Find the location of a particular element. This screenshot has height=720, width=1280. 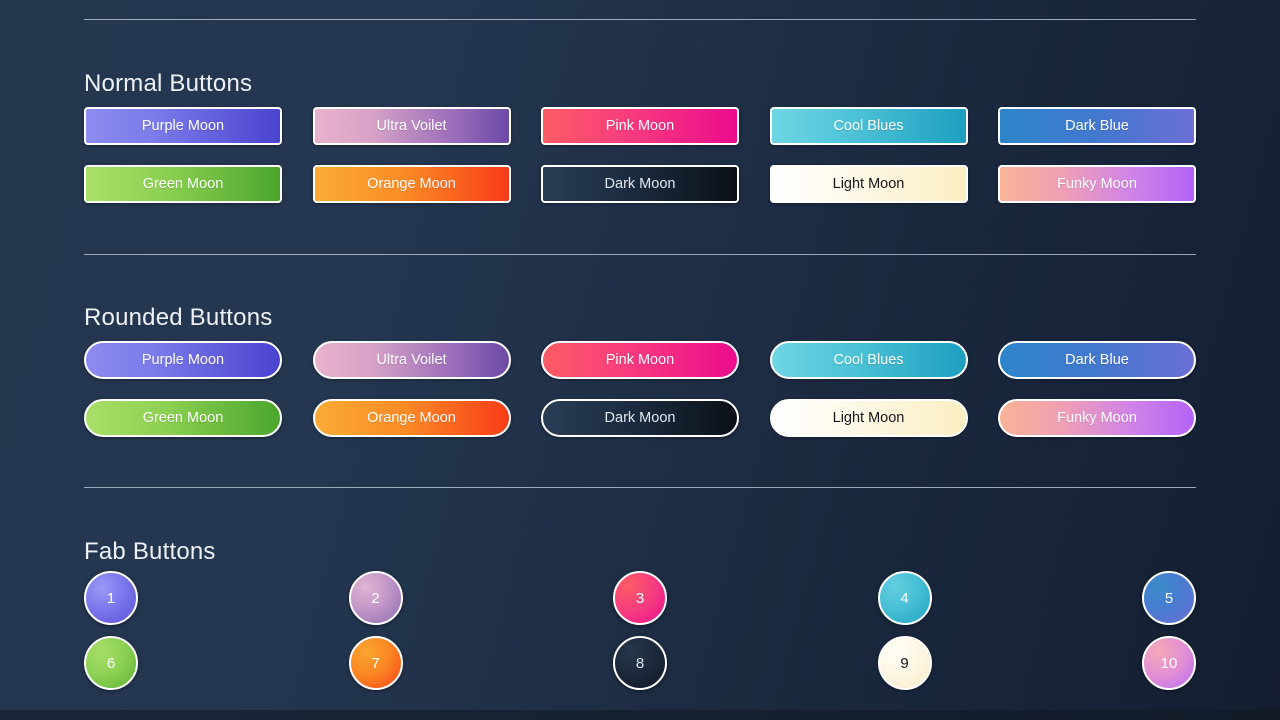

rounded-button-funky-moon: Funky Moon is located at coordinates (1097, 418).